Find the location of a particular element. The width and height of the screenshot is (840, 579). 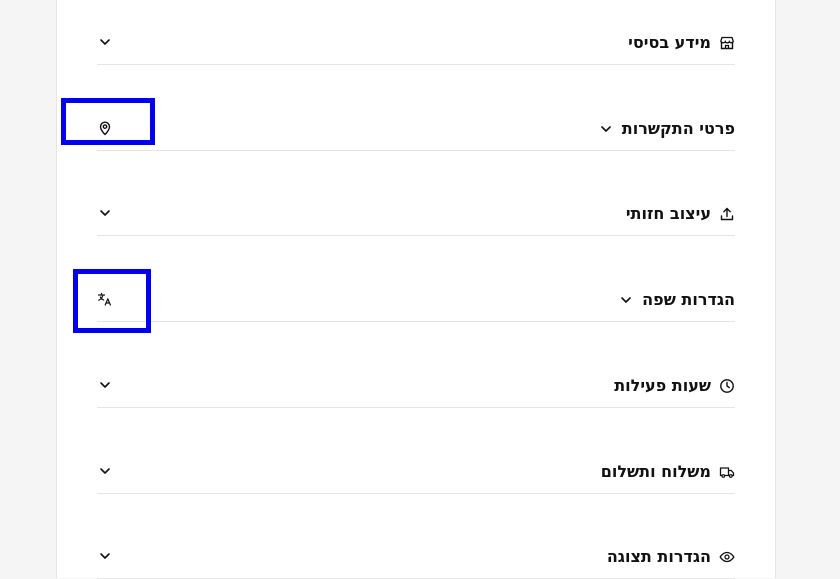

section-title: שעות פעילות is located at coordinates (662, 385).